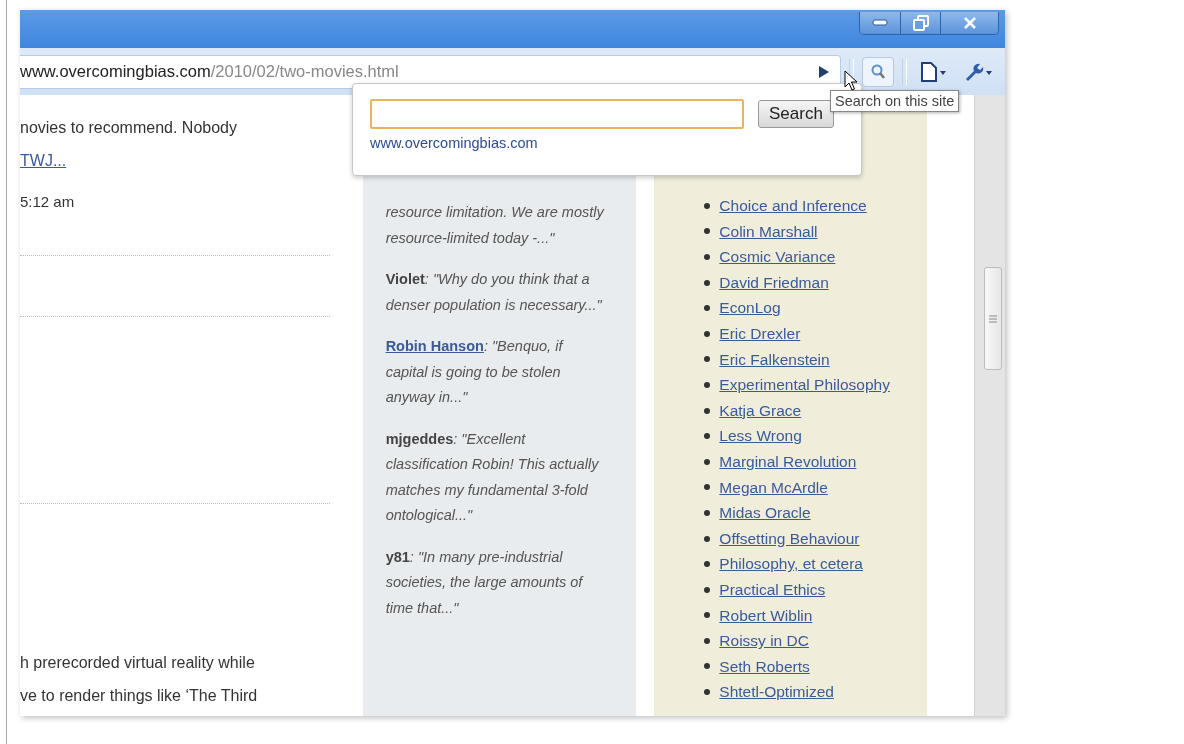  What do you see at coordinates (804, 385) in the screenshot?
I see `blogroll-link: Experimental Philosophy` at bounding box center [804, 385].